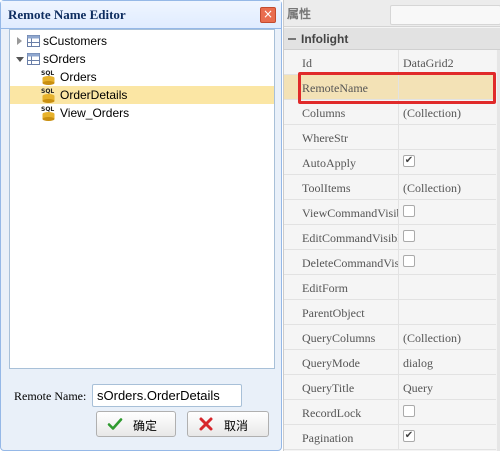 This screenshot has height=451, width=500. What do you see at coordinates (390, 387) in the screenshot?
I see `property-row-querytitle: QueryTitle Query` at bounding box center [390, 387].